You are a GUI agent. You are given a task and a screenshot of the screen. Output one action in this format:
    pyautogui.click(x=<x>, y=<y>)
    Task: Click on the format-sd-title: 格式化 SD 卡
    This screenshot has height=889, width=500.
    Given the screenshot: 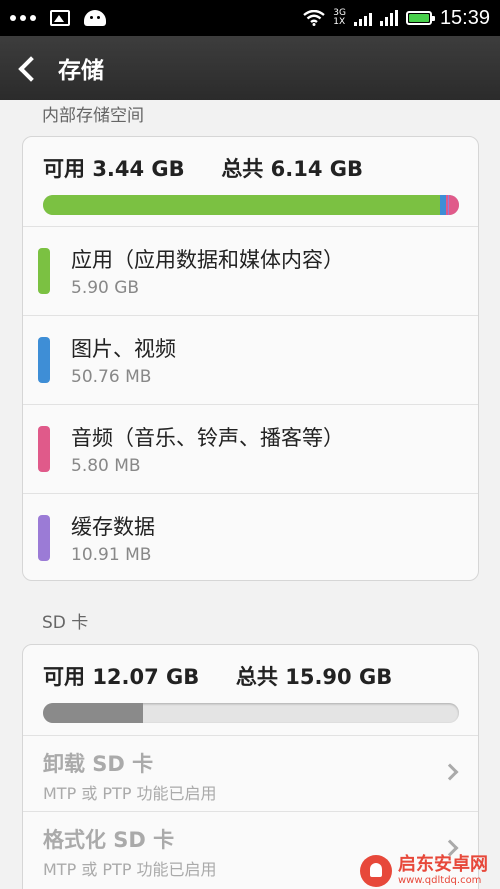 What is the action you would take?
    pyautogui.click(x=109, y=840)
    